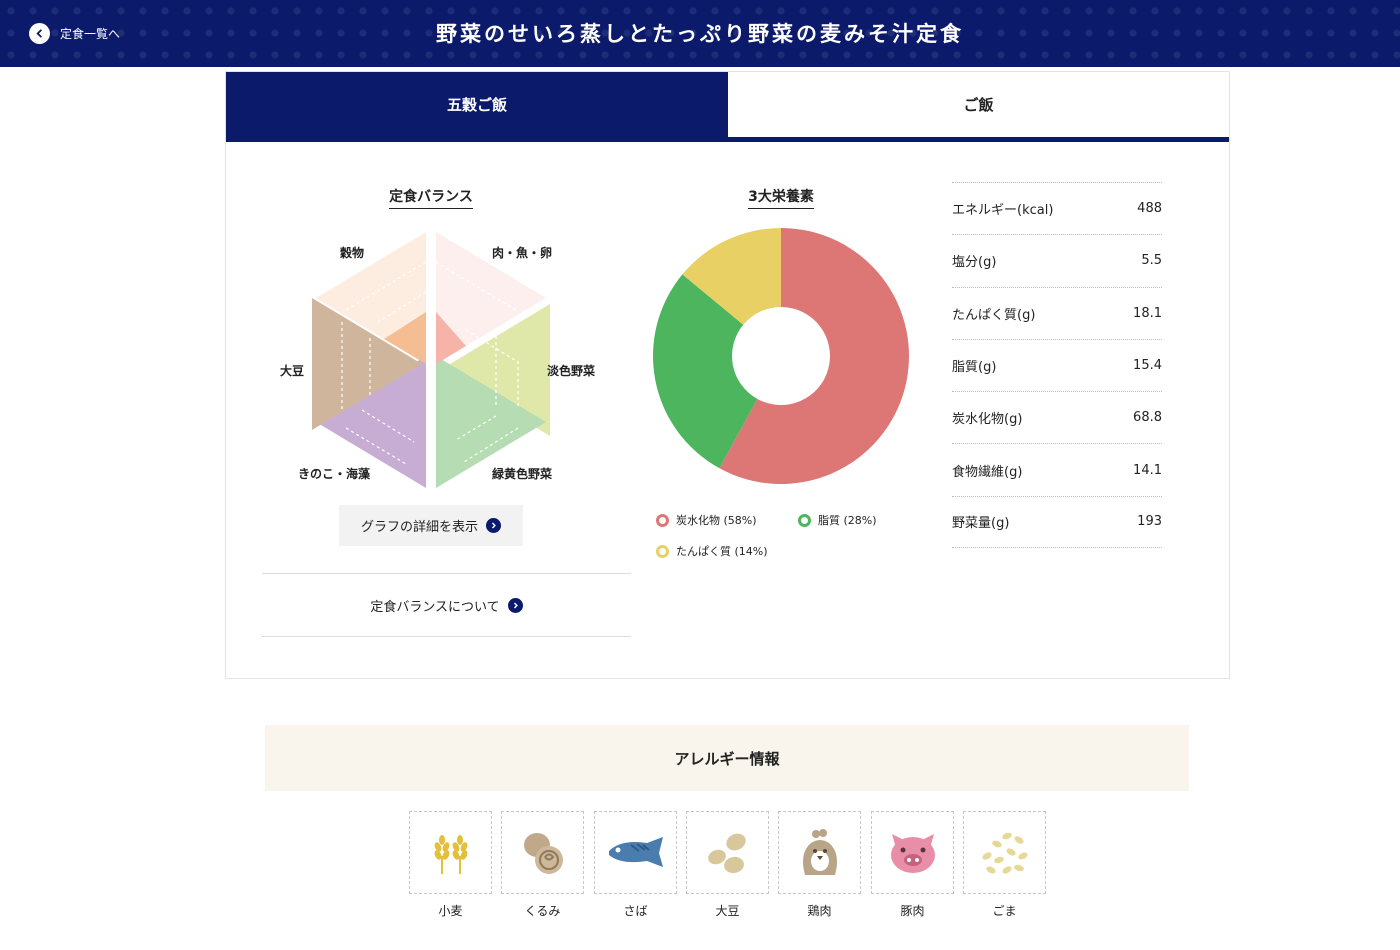 This screenshot has height=950, width=1400. Describe the element at coordinates (1004, 911) in the screenshot. I see `allergy-label: ごま` at that location.